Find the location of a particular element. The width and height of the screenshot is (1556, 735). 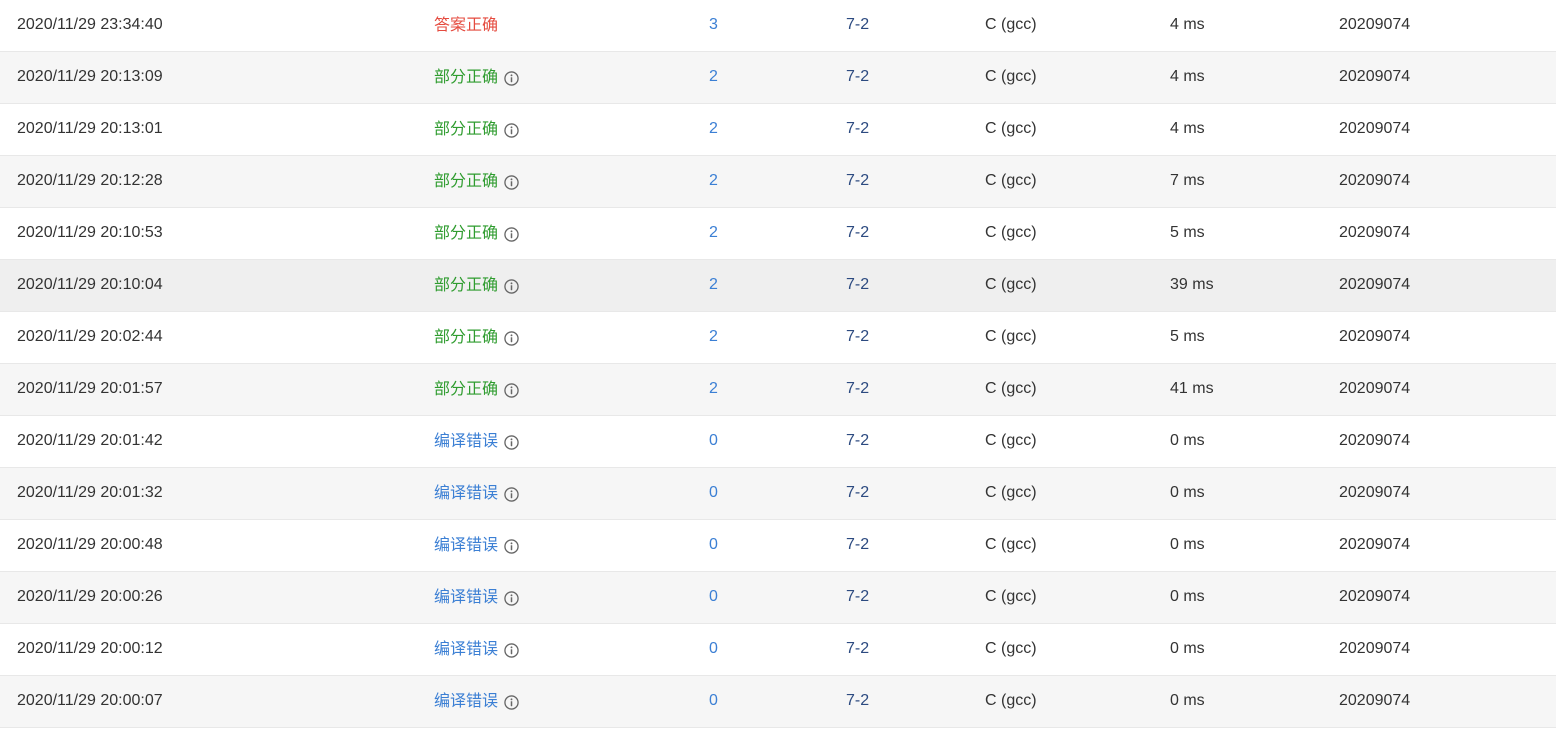

submit-time: 2020/11/29 20:12:28 is located at coordinates (90, 180).